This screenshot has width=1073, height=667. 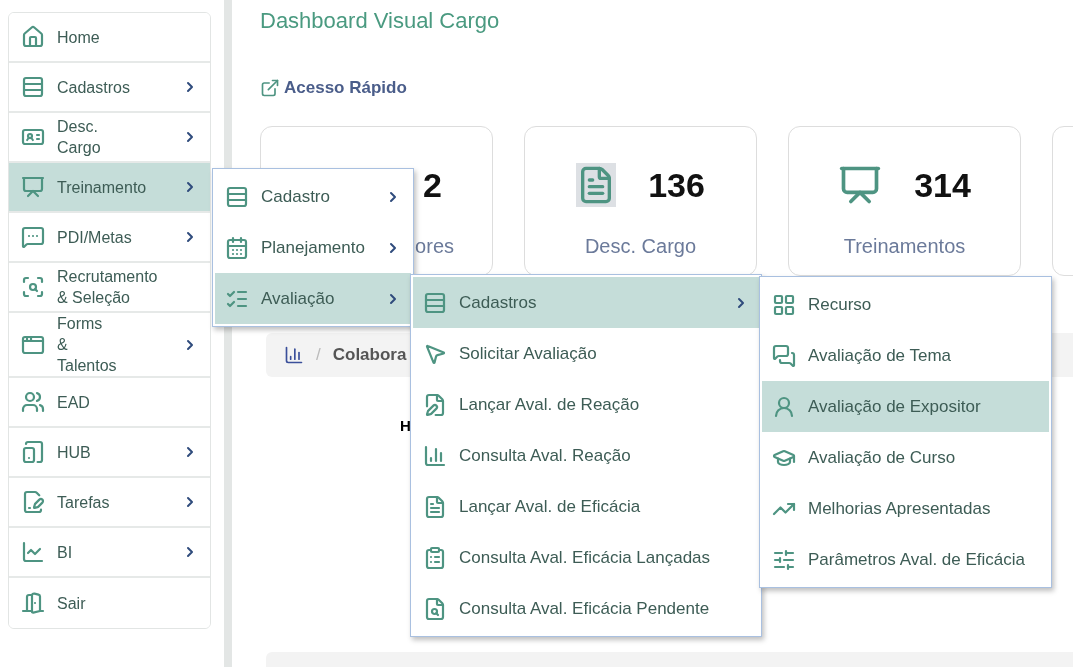 What do you see at coordinates (369, 354) in the screenshot?
I see `breadcrumb-link: Colabora` at bounding box center [369, 354].